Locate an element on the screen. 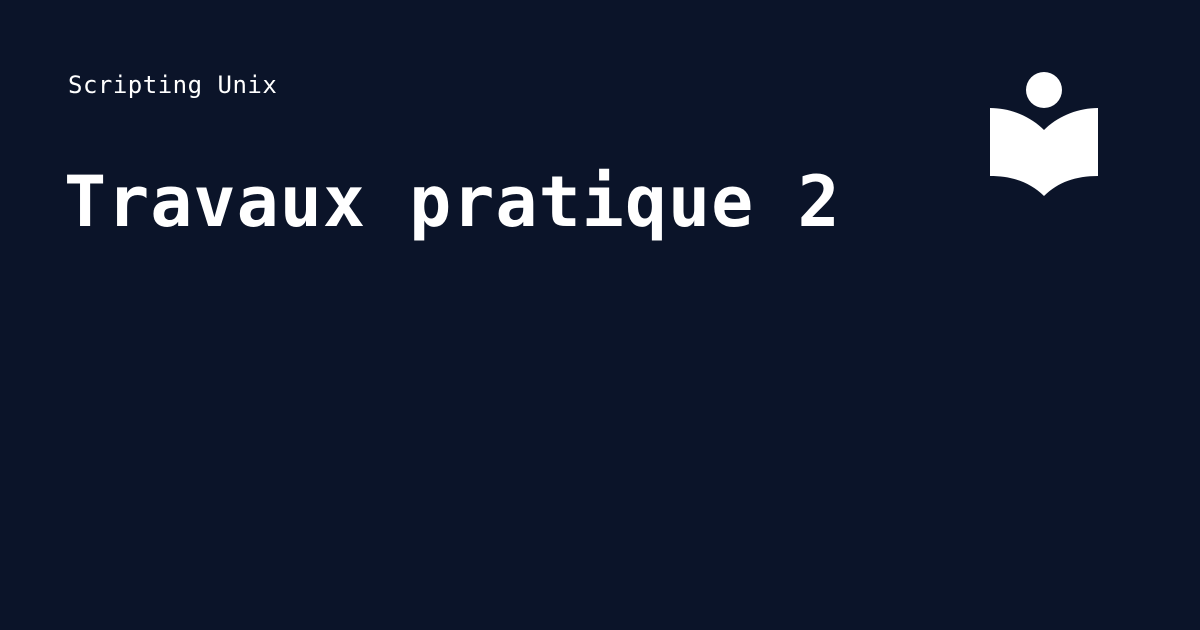 Image resolution: width=1200 pixels, height=630 pixels. course-subtitle: Scripting Unix is located at coordinates (173, 85).